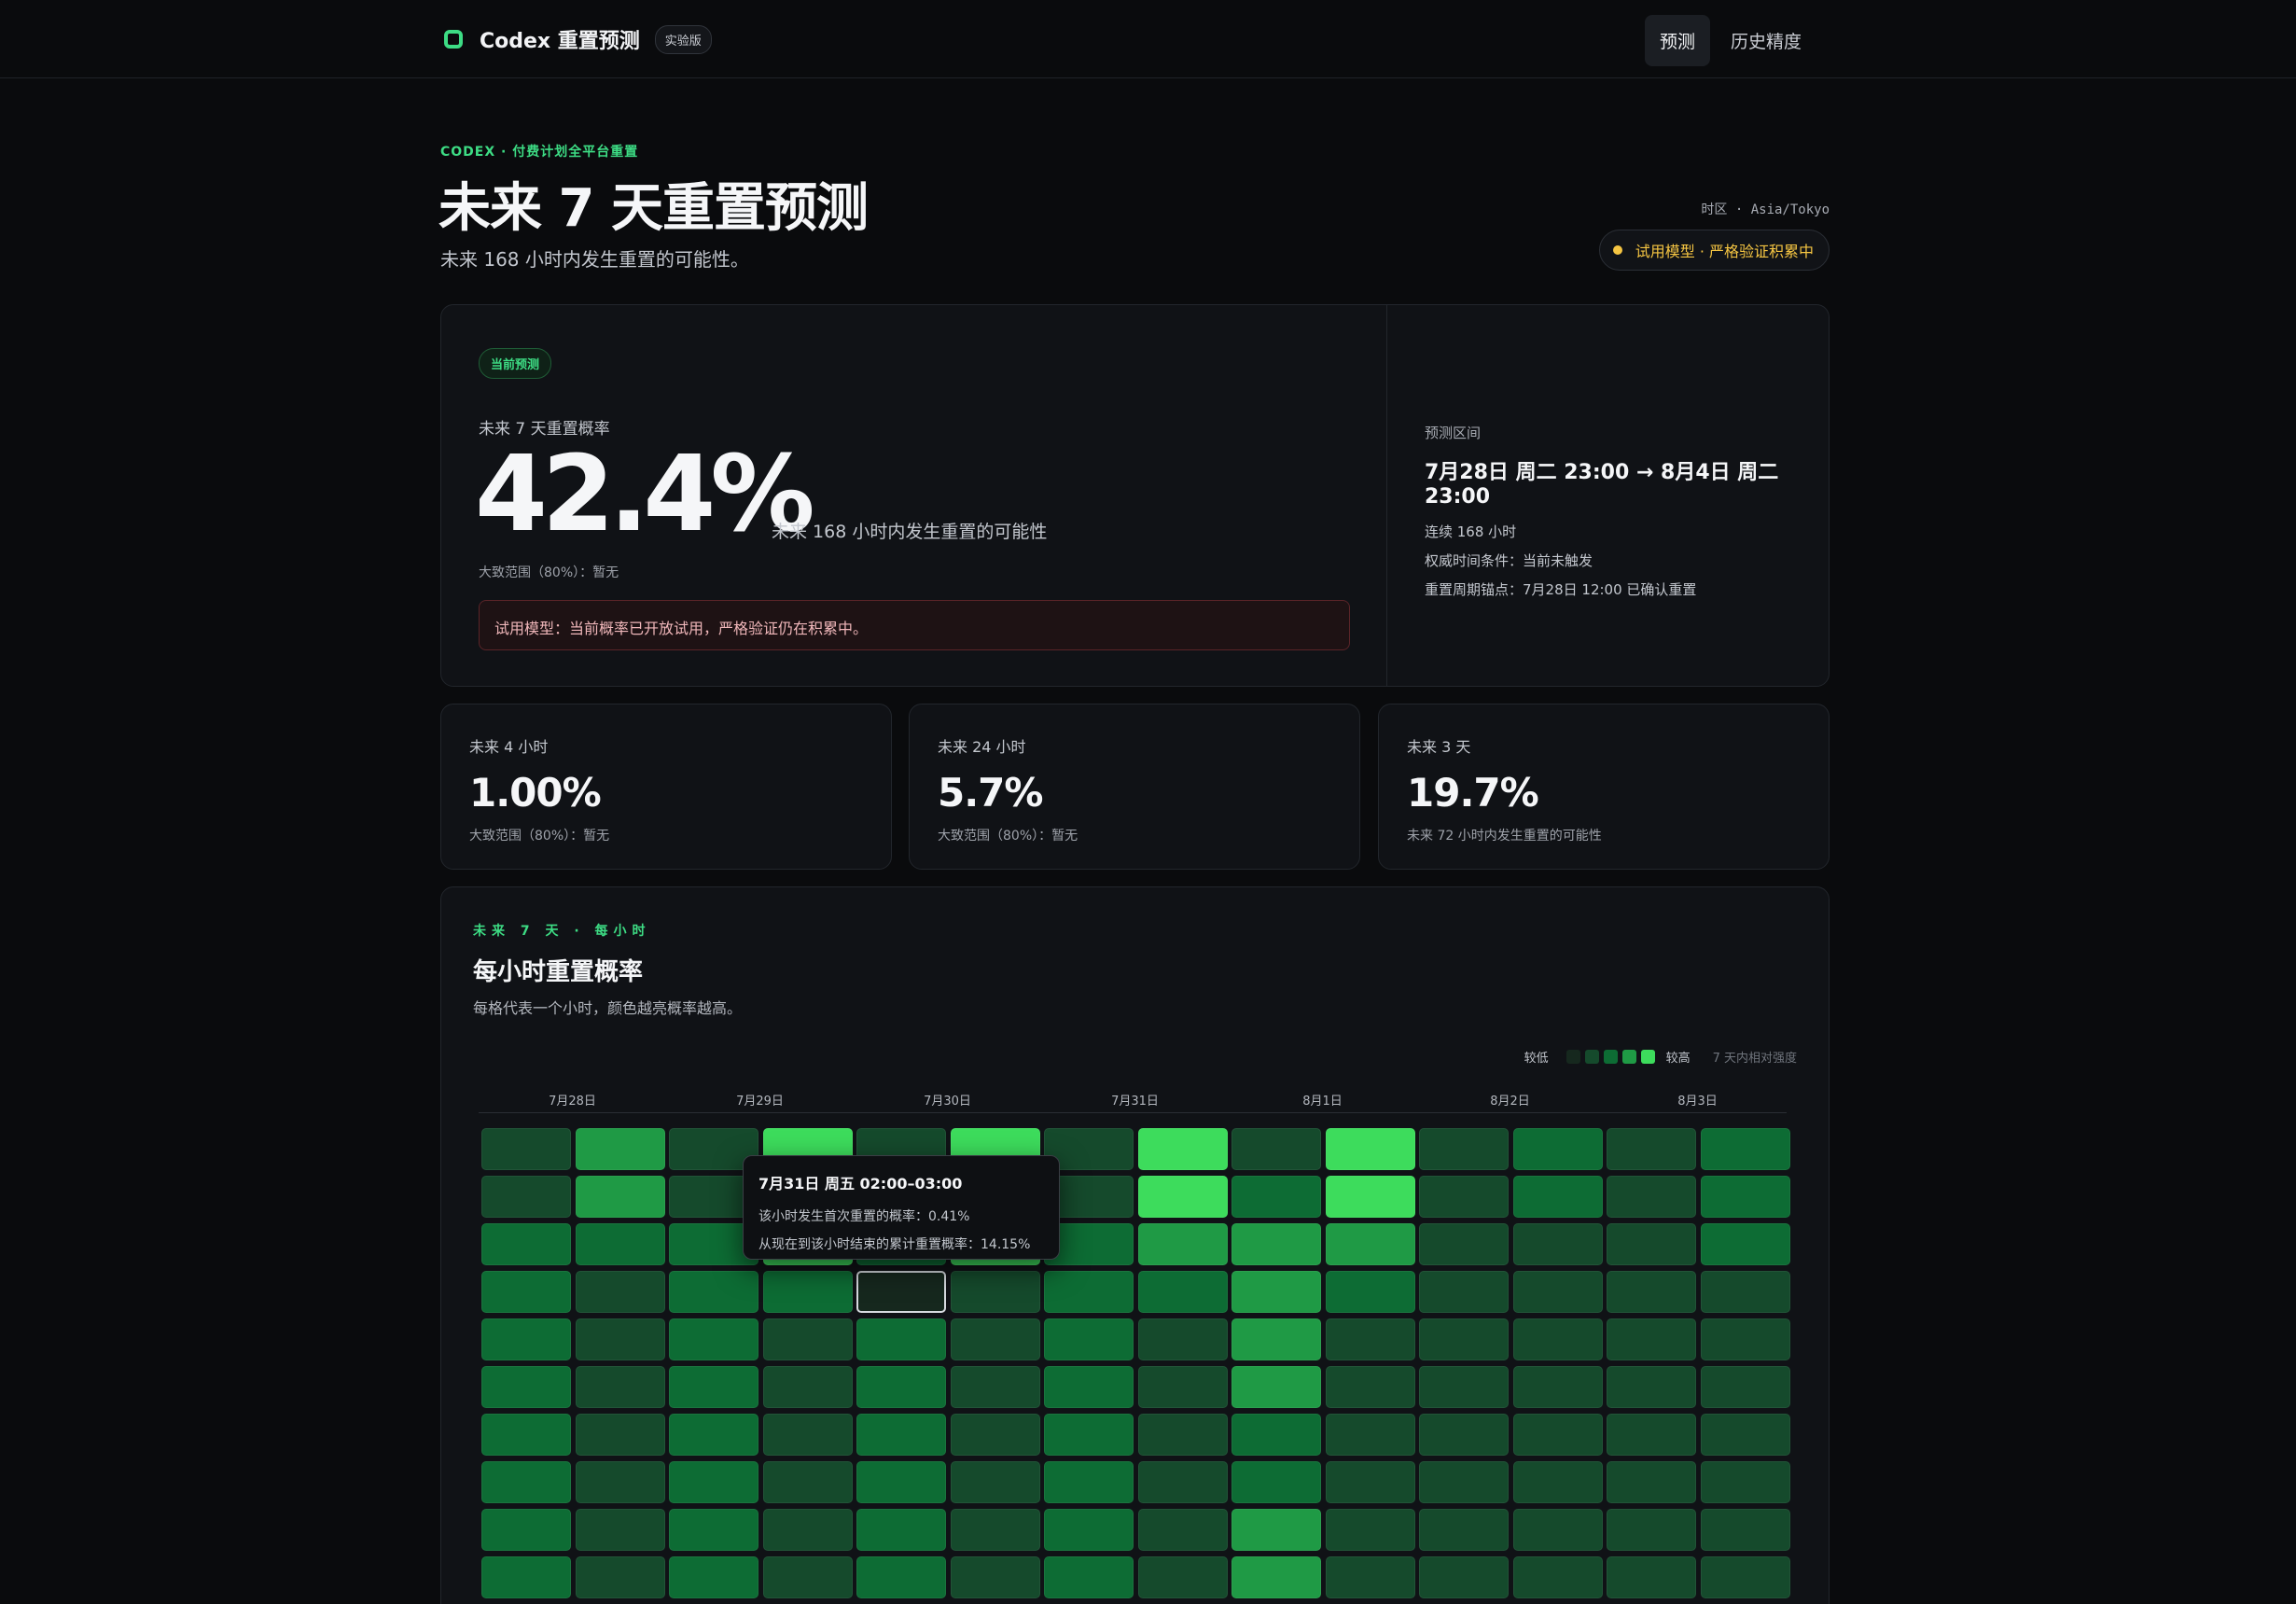 The height and width of the screenshot is (1604, 2296). I want to click on nav-link-history-accuracy: 历史精度, so click(1766, 40).